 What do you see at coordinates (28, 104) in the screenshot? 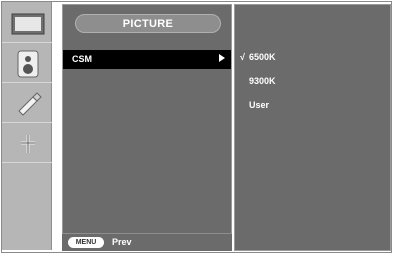
I see `tracking-tool-icon` at bounding box center [28, 104].